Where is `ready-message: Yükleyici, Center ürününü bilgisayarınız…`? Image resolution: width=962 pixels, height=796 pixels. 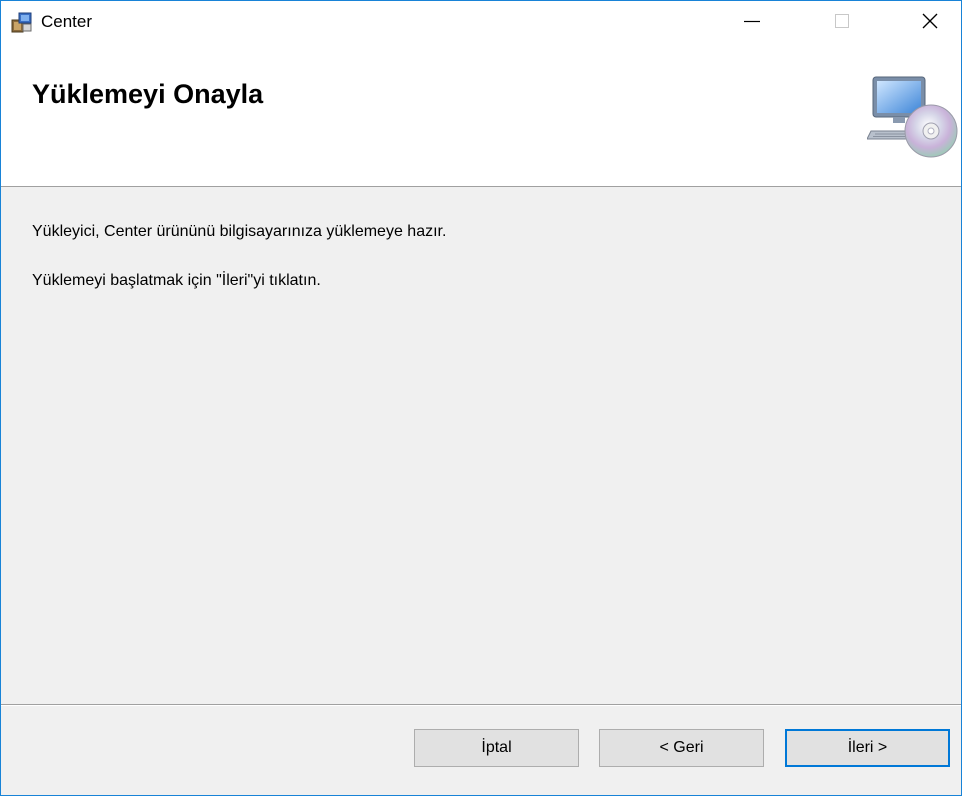
ready-message: Yükleyici, Center ürününü bilgisayarınız… is located at coordinates (239, 231).